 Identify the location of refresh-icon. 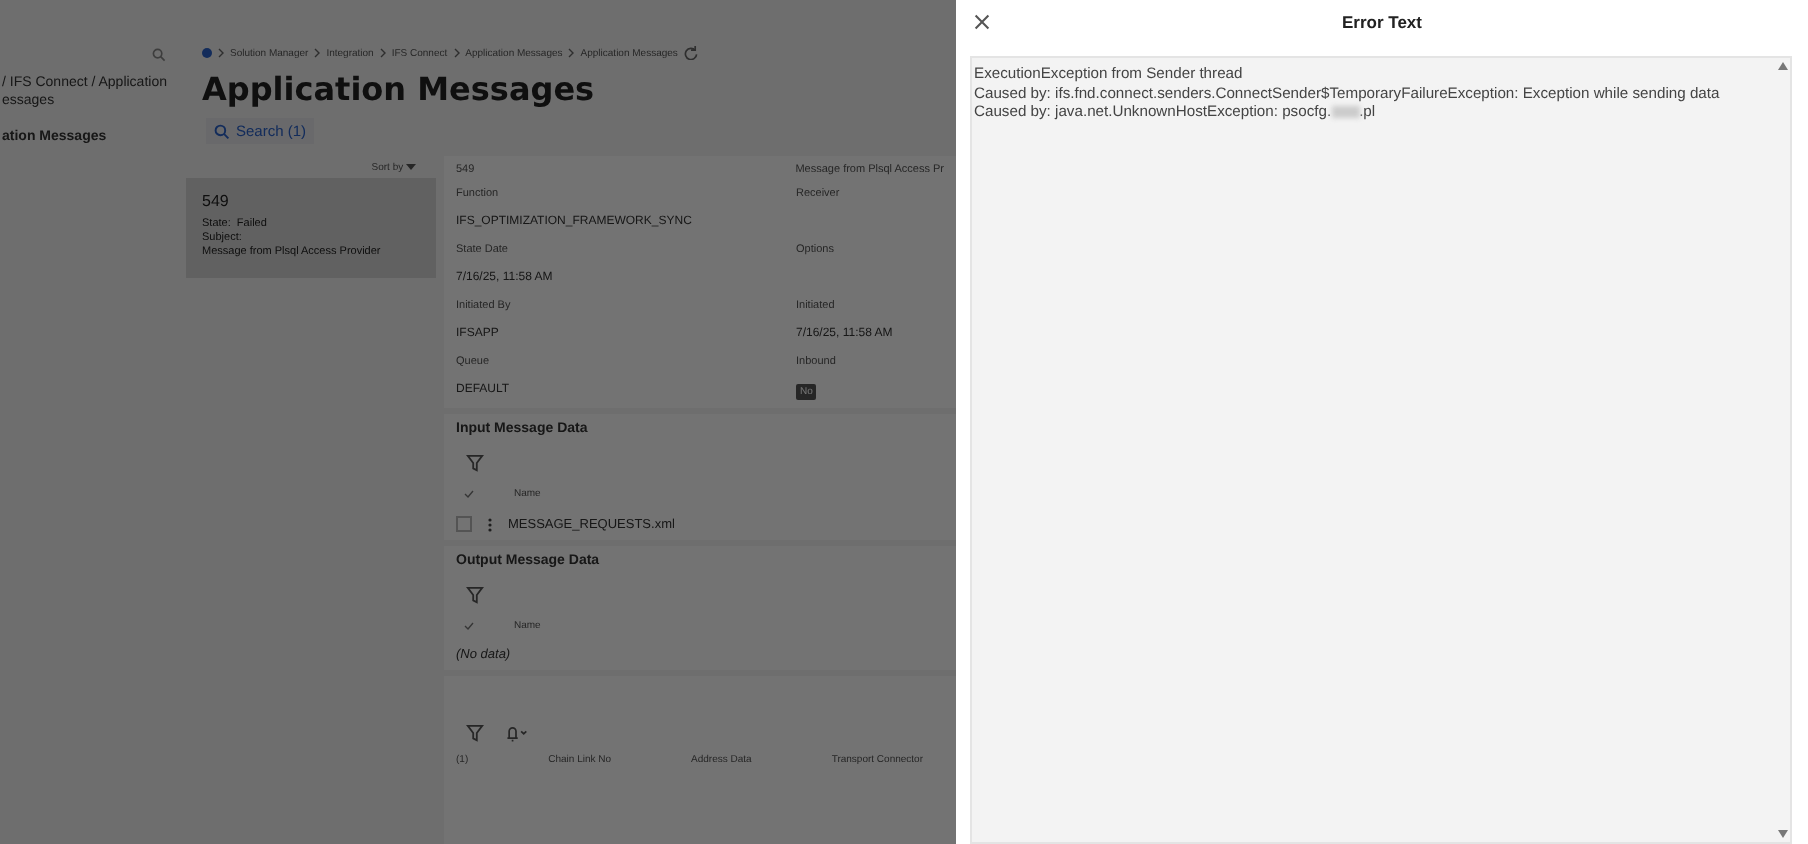
(690, 53).